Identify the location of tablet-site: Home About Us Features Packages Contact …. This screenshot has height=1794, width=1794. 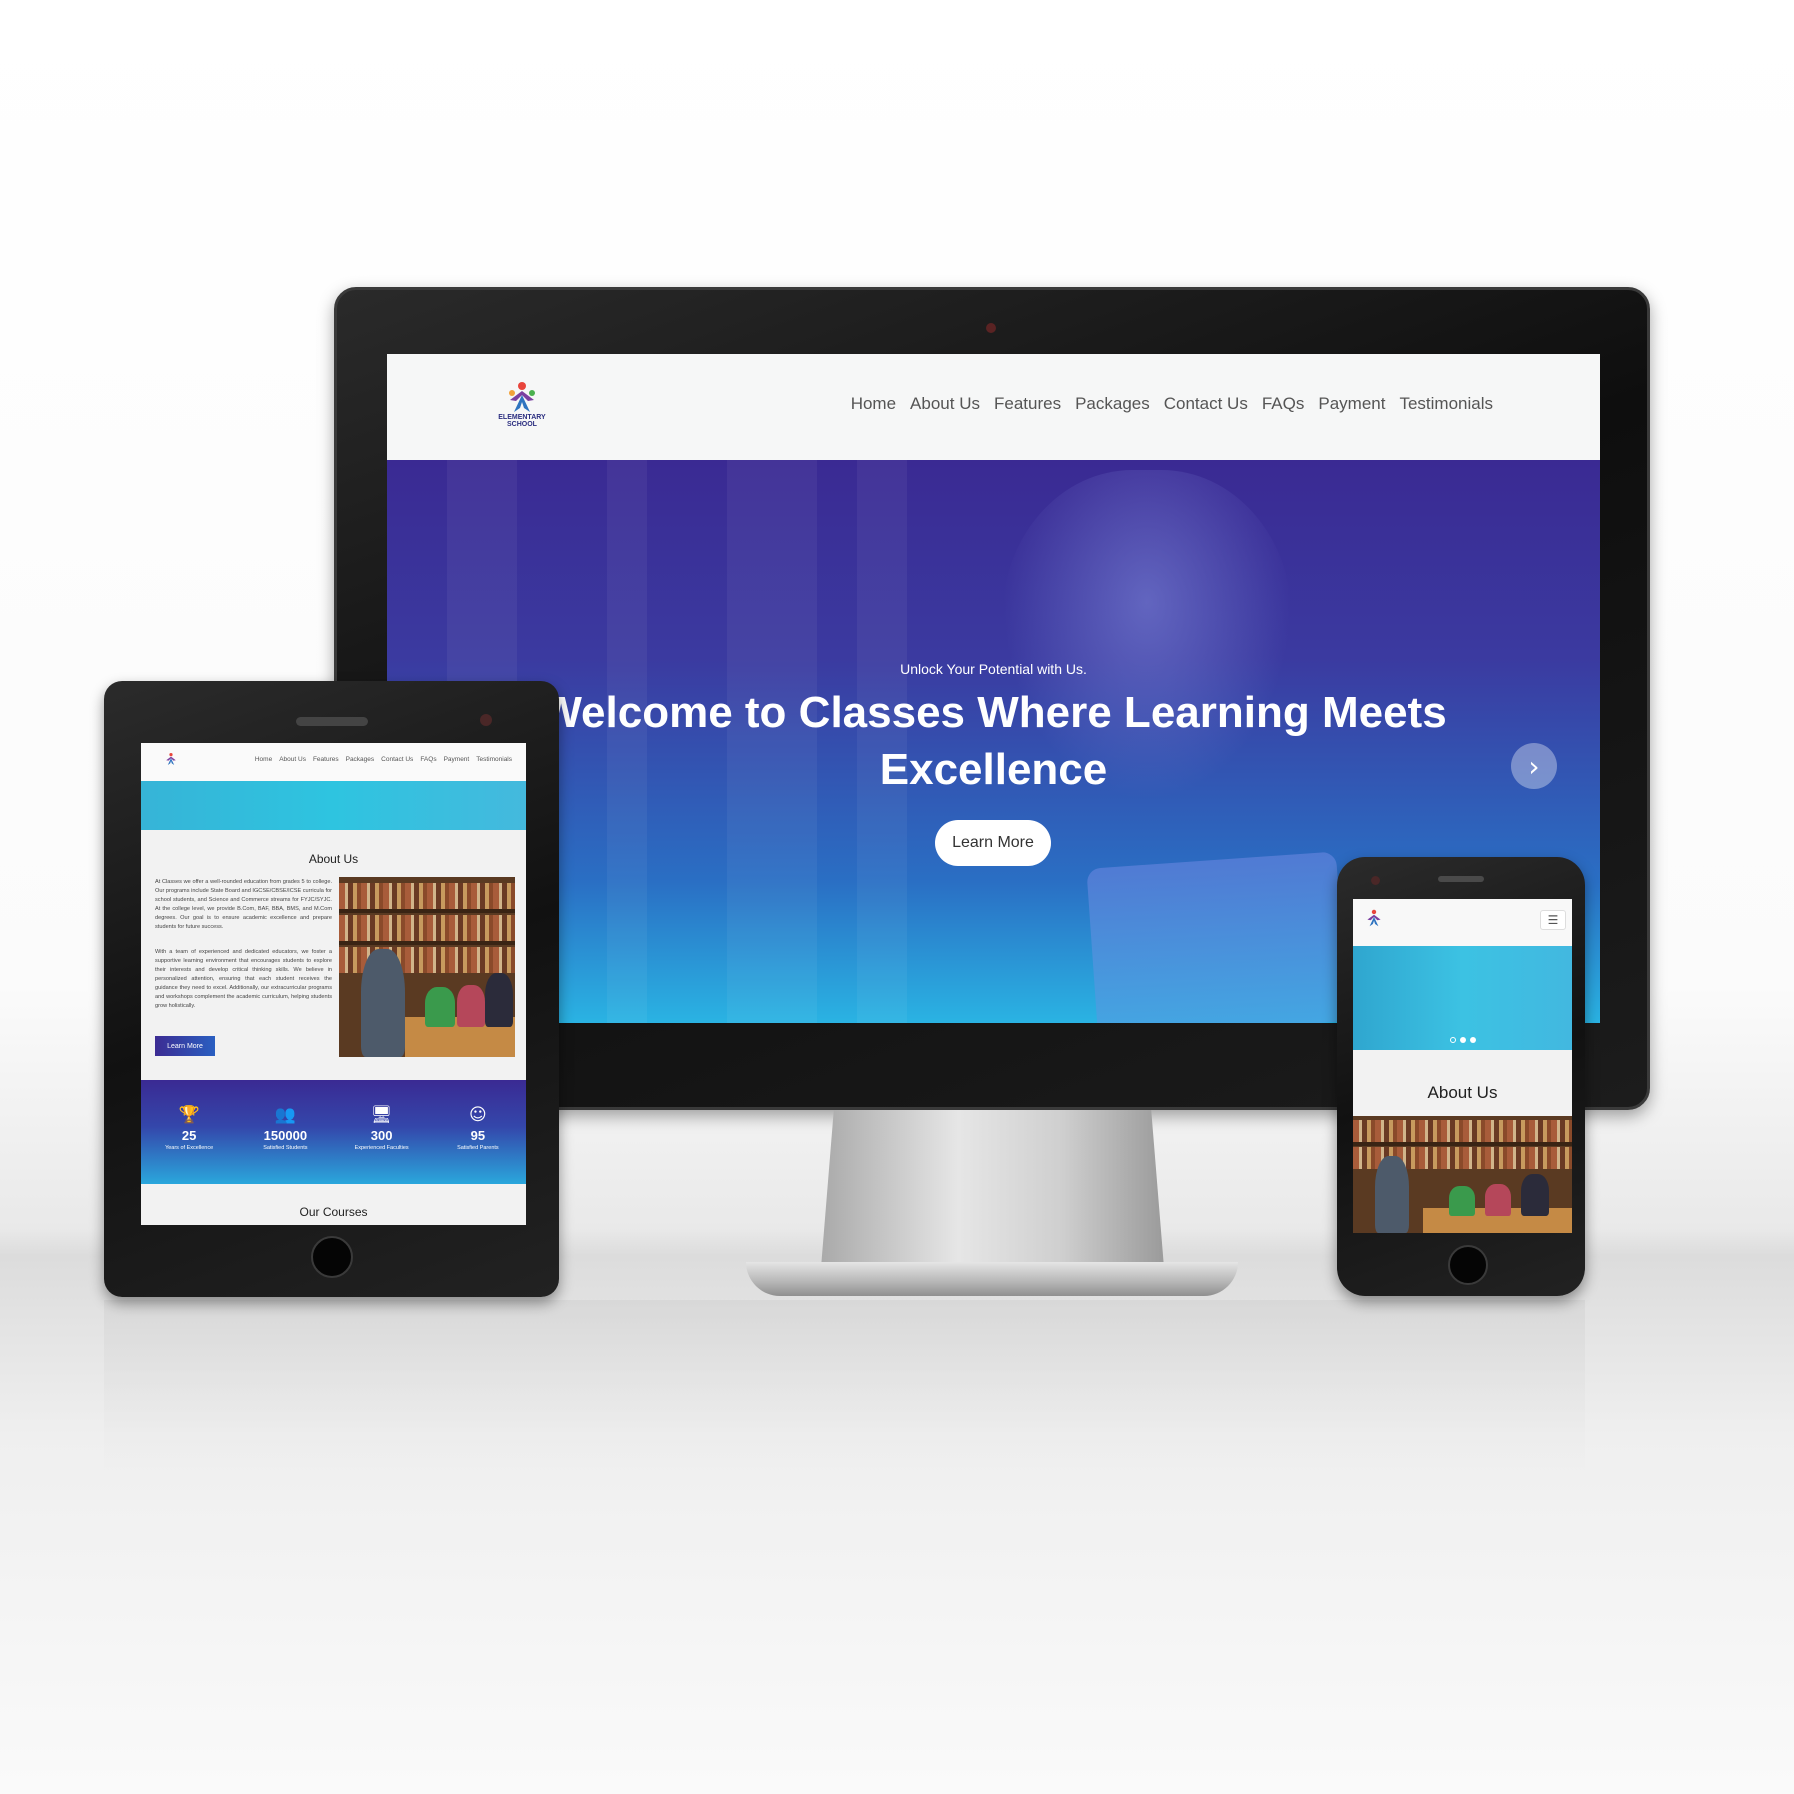
(333, 984).